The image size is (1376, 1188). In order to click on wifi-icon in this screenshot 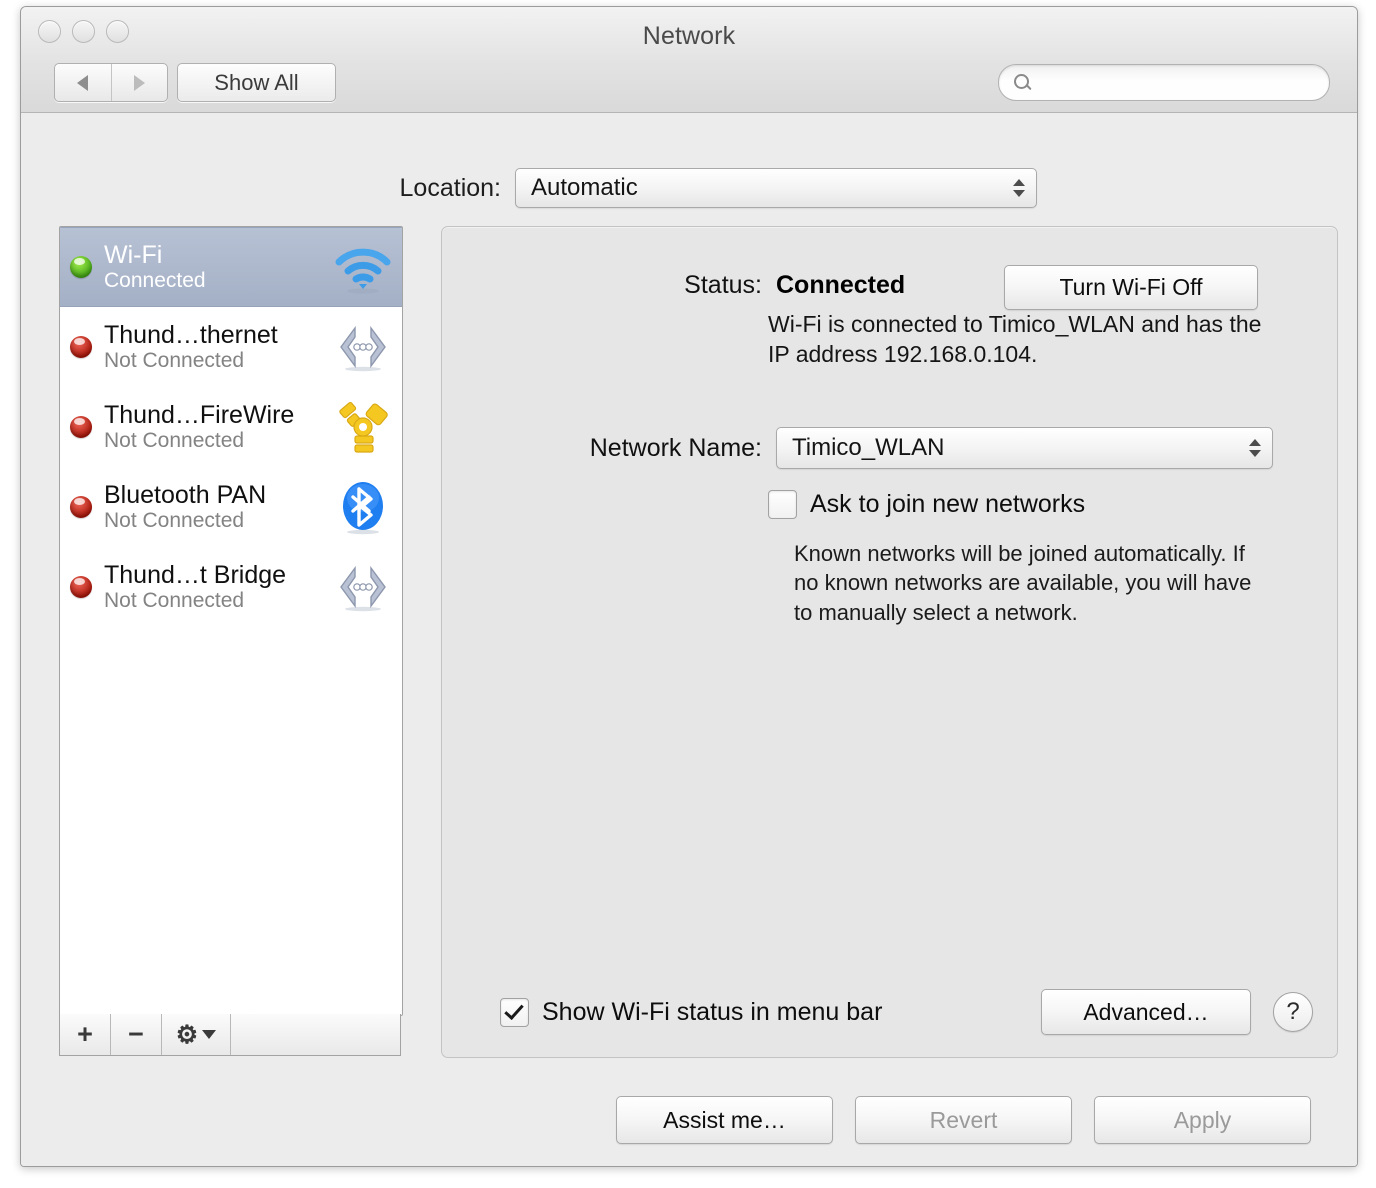, I will do `click(363, 267)`.